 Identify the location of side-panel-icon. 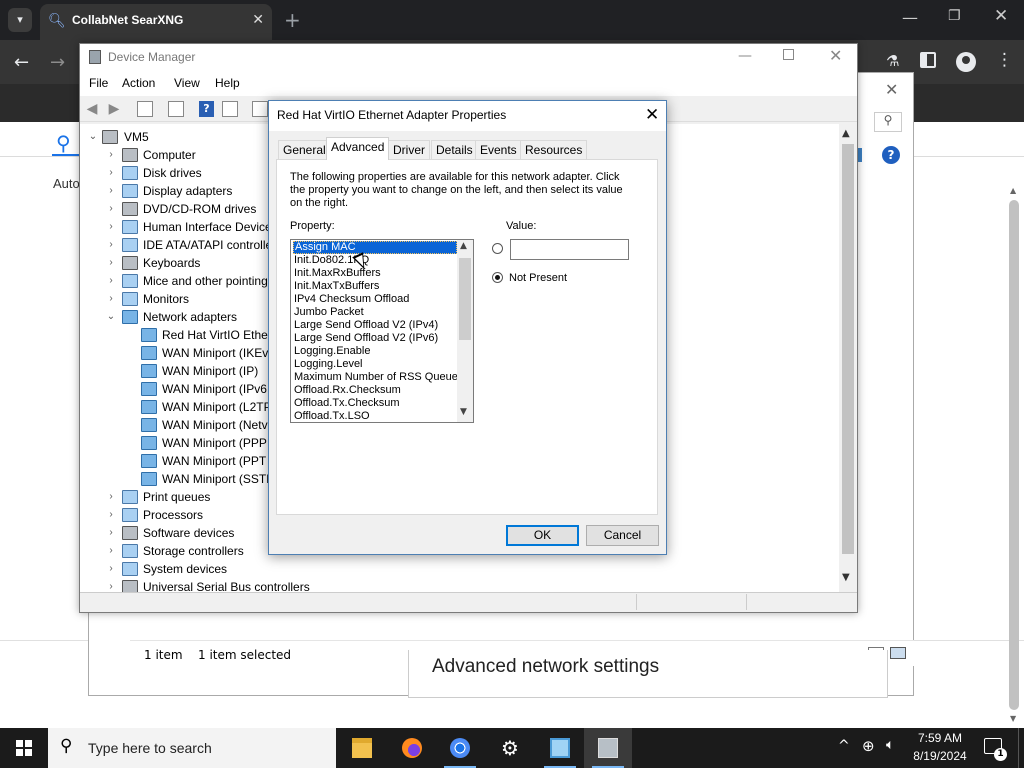
(928, 60).